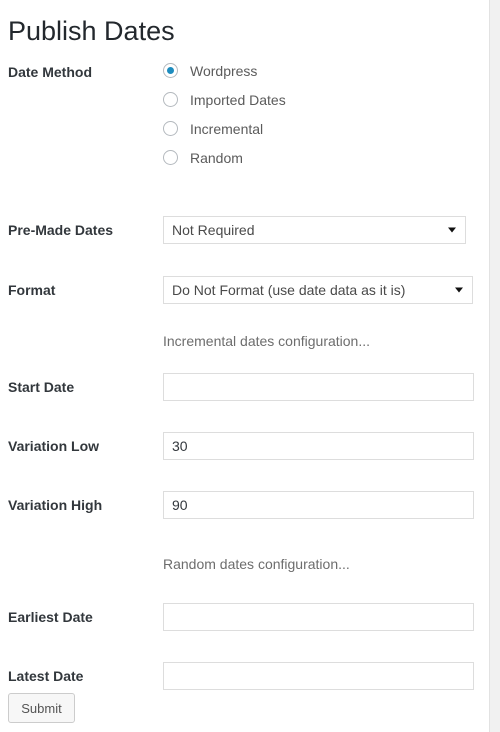  Describe the element at coordinates (244, 485) in the screenshot. I see `row-variation-high: Variation High 90` at that location.